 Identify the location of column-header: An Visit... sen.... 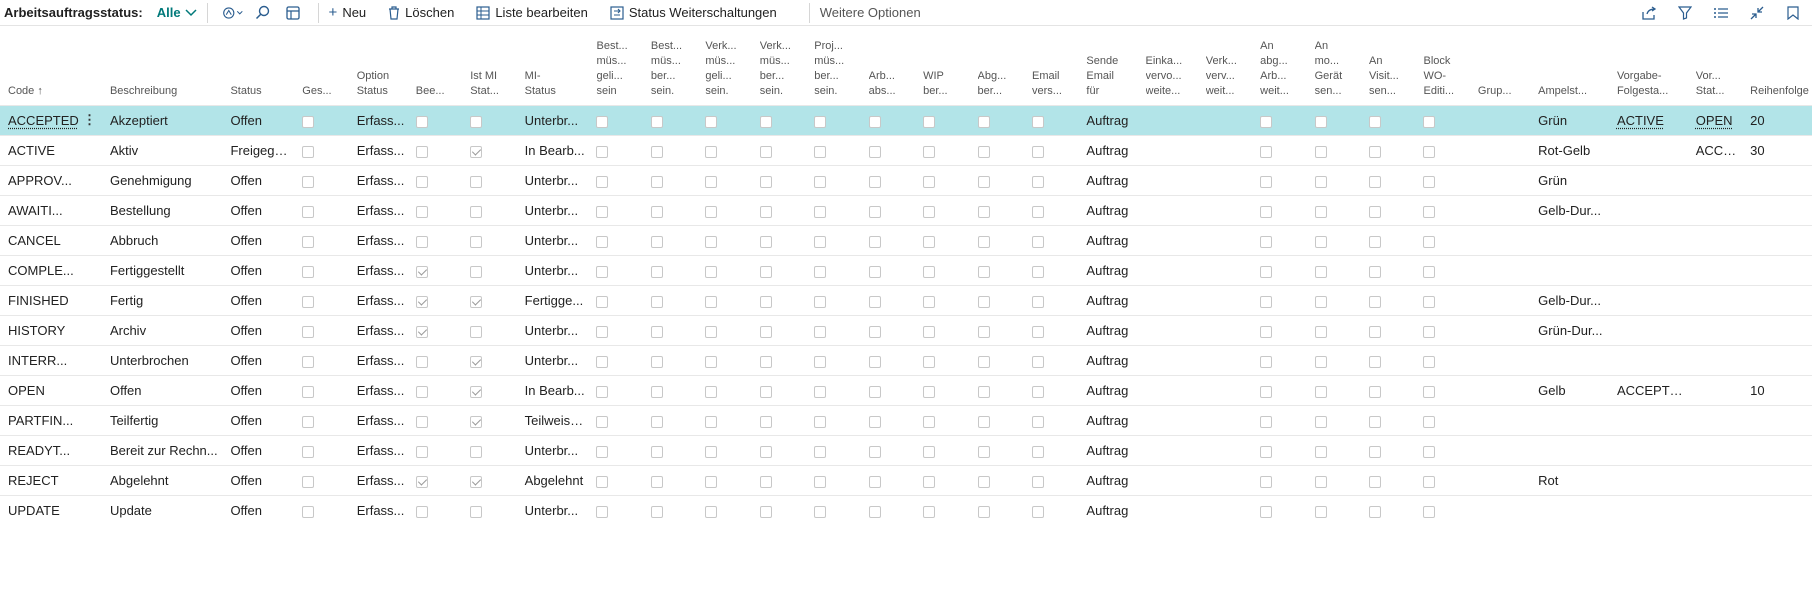
(1388, 66).